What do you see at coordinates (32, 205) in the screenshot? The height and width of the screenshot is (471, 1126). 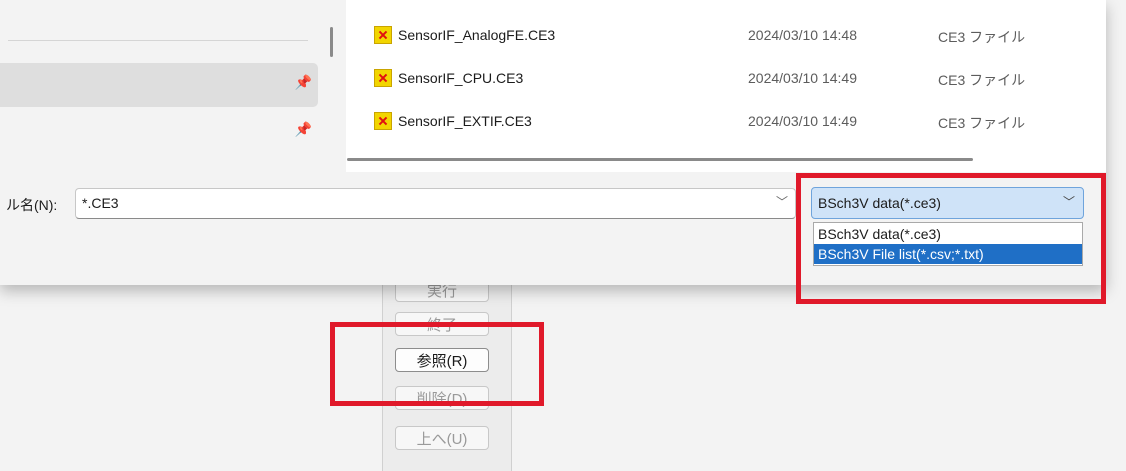 I see `filename-label: ル名(N):` at bounding box center [32, 205].